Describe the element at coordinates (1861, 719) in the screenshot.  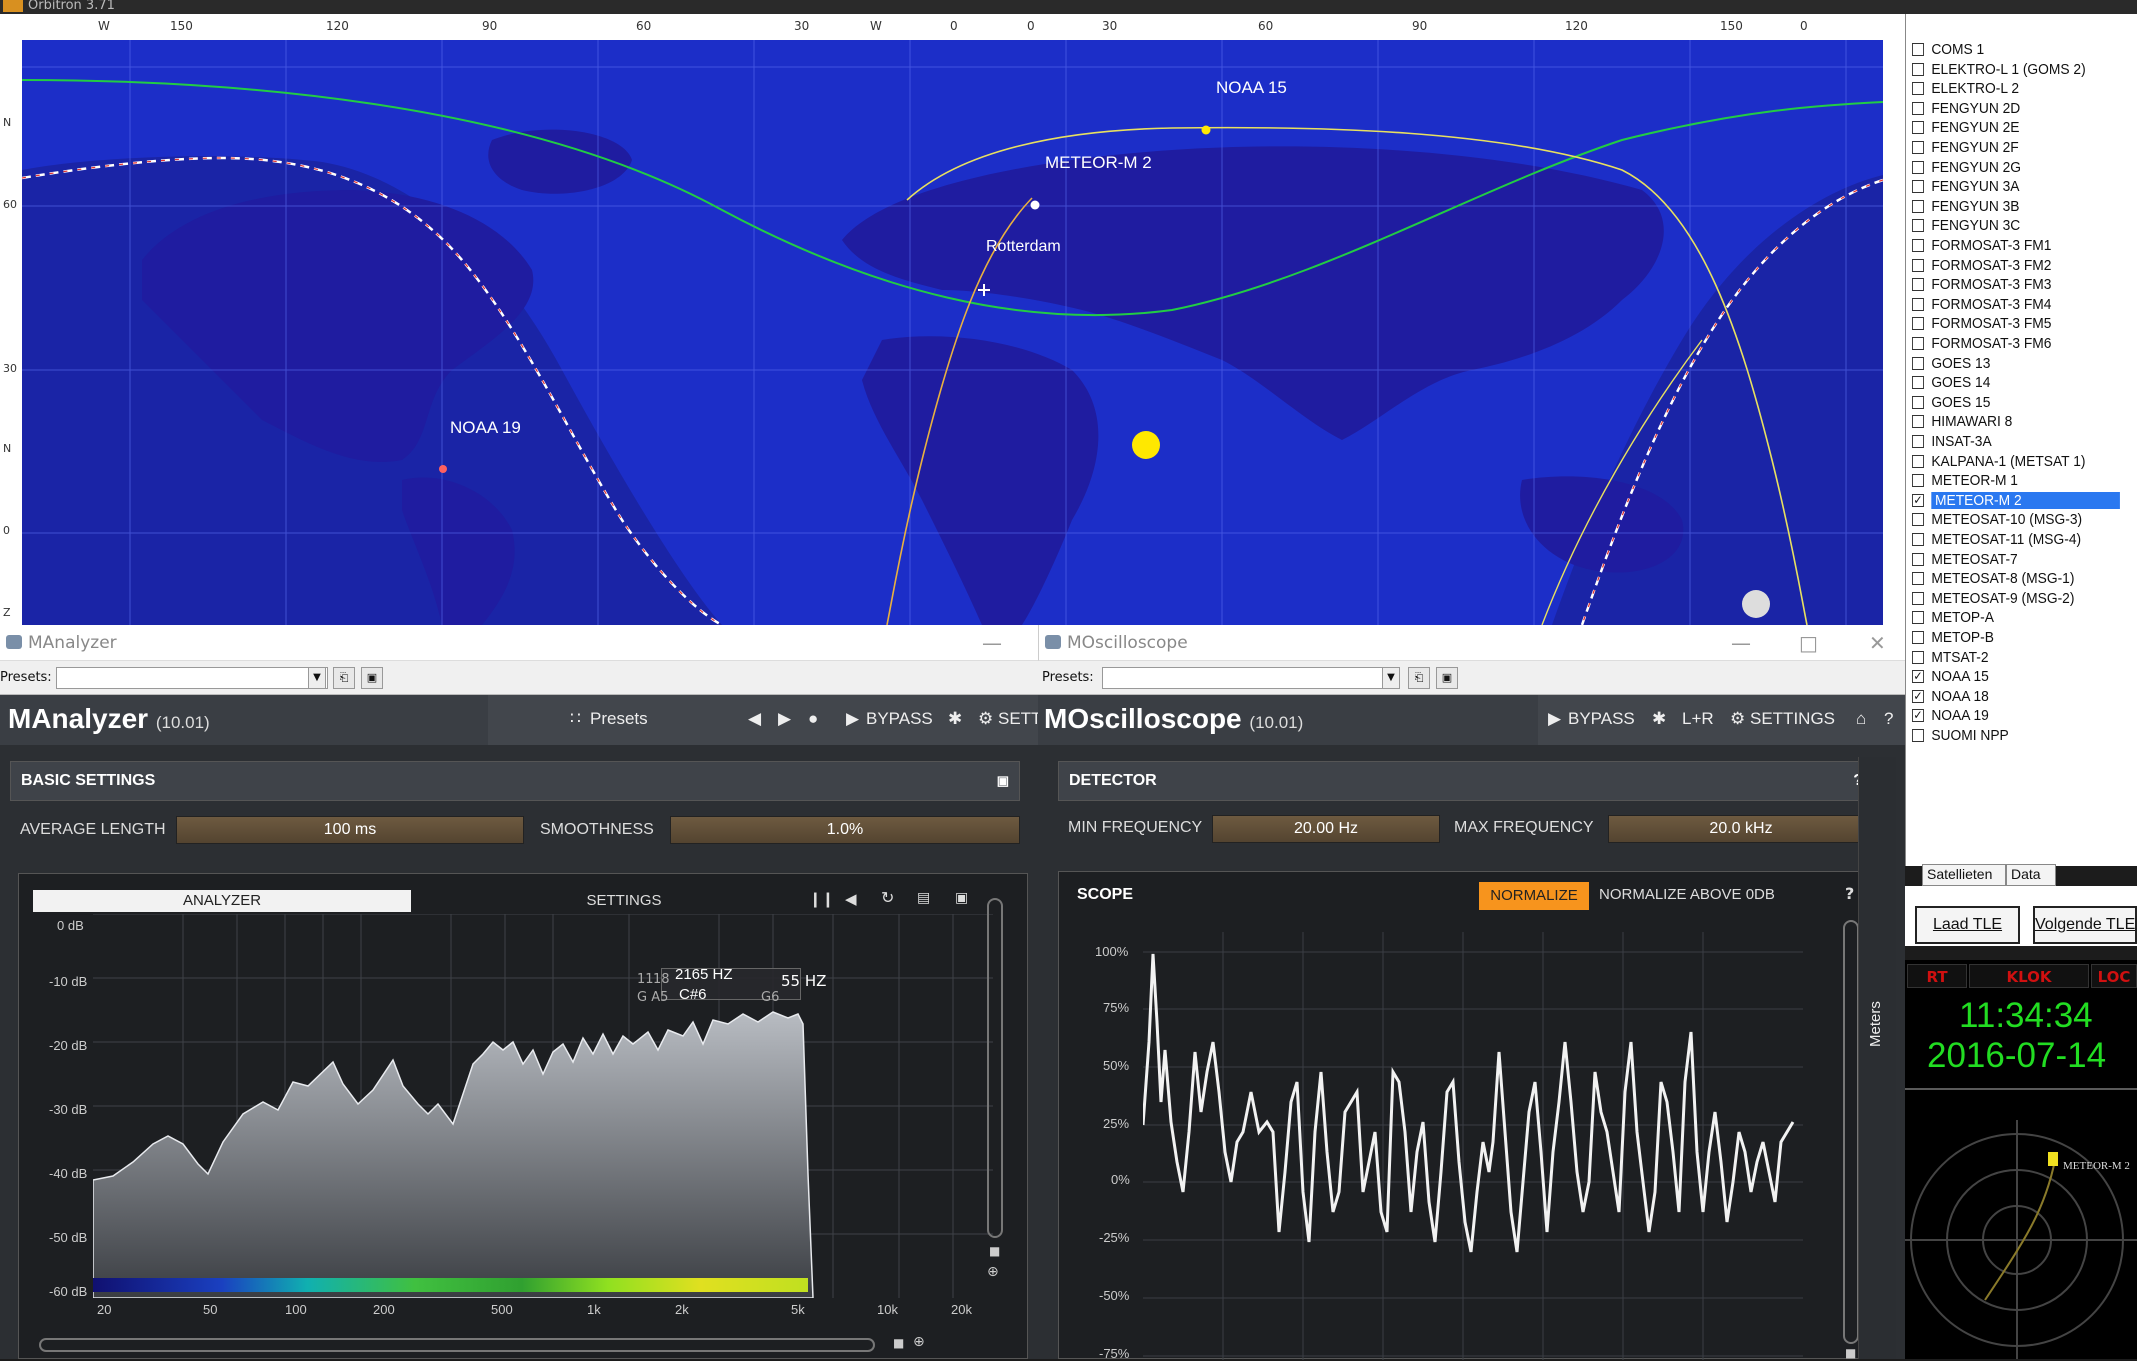
I see `home-icon: ⌂` at that location.